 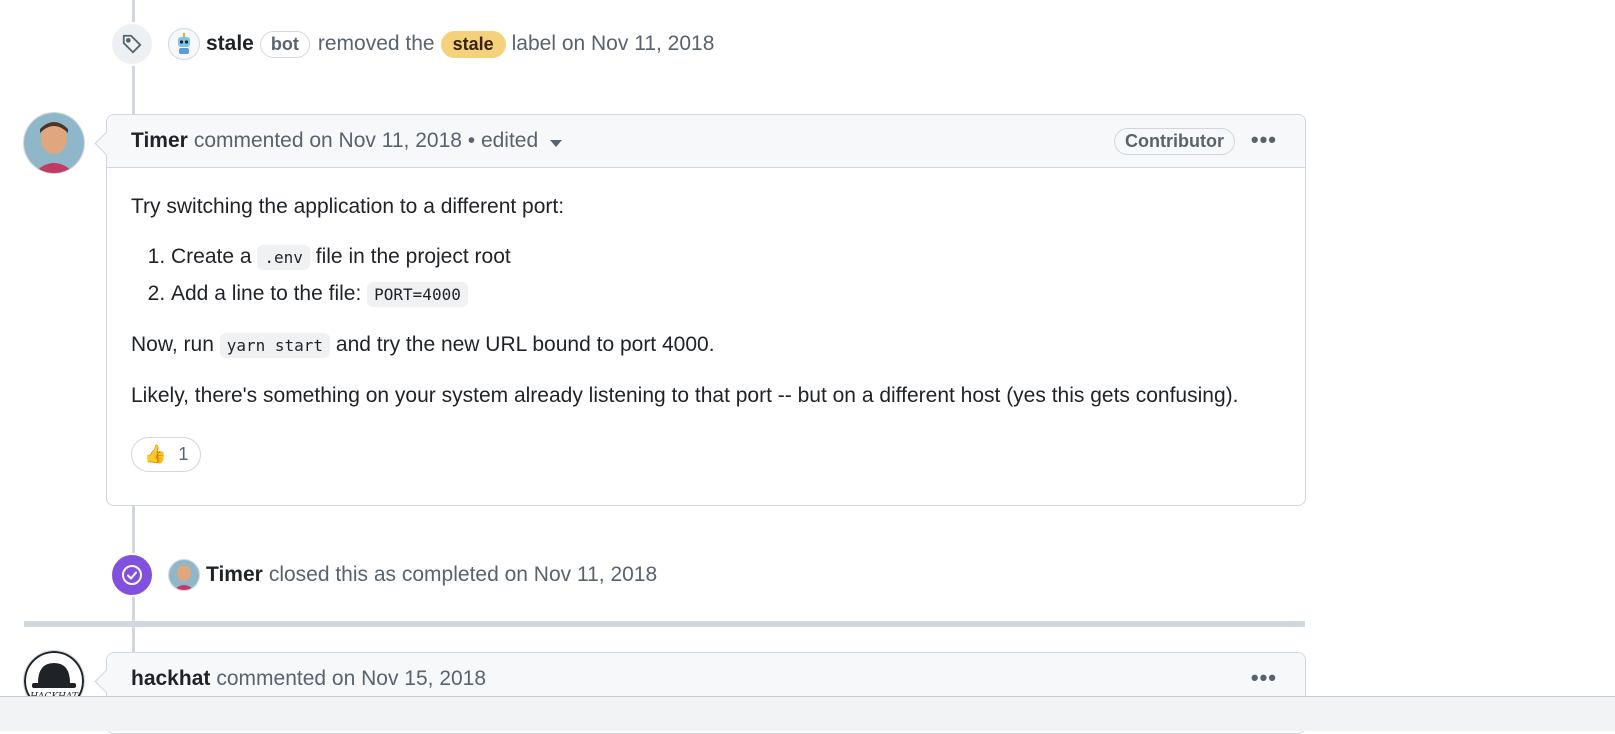 I want to click on chevron-down-icon, so click(x=556, y=143).